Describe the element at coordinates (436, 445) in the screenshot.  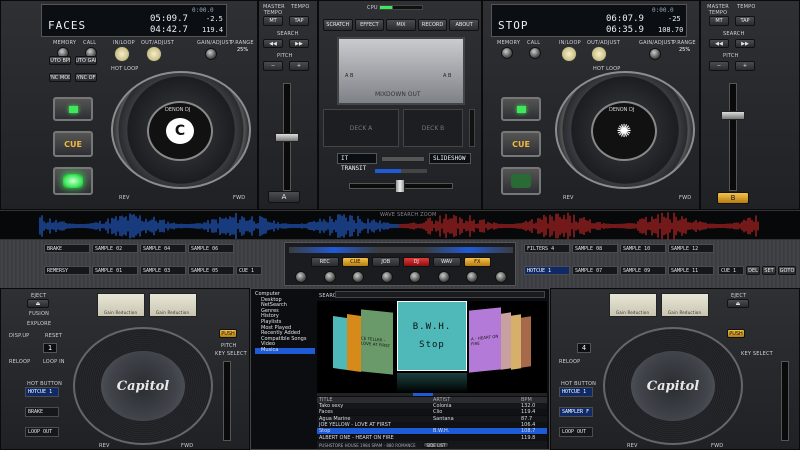
I see `side-list-button: SIDE LIST` at that location.